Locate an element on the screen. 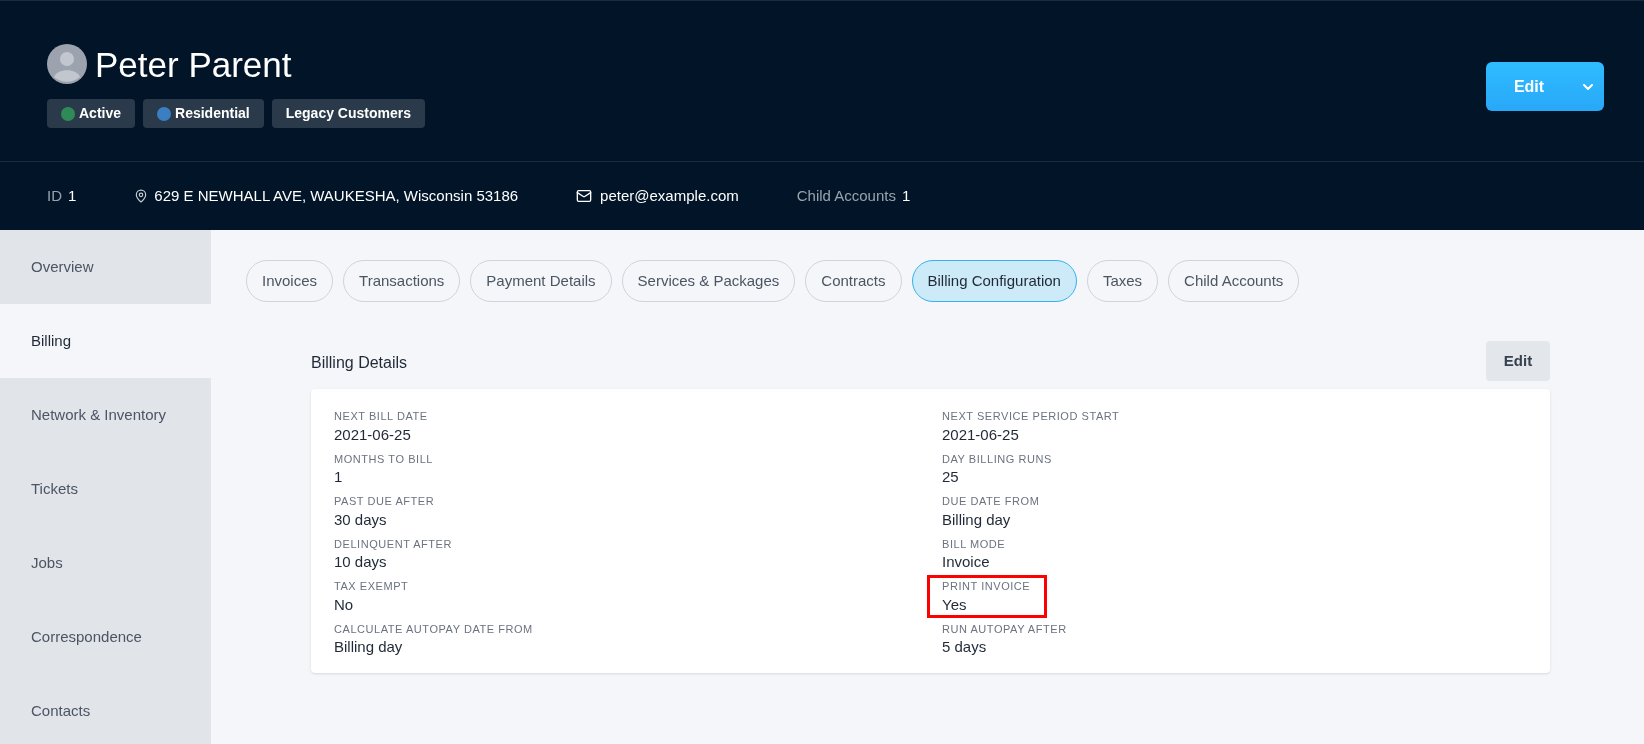 This screenshot has height=744, width=1644. field-label: DUE DATE FROM is located at coordinates (991, 501).